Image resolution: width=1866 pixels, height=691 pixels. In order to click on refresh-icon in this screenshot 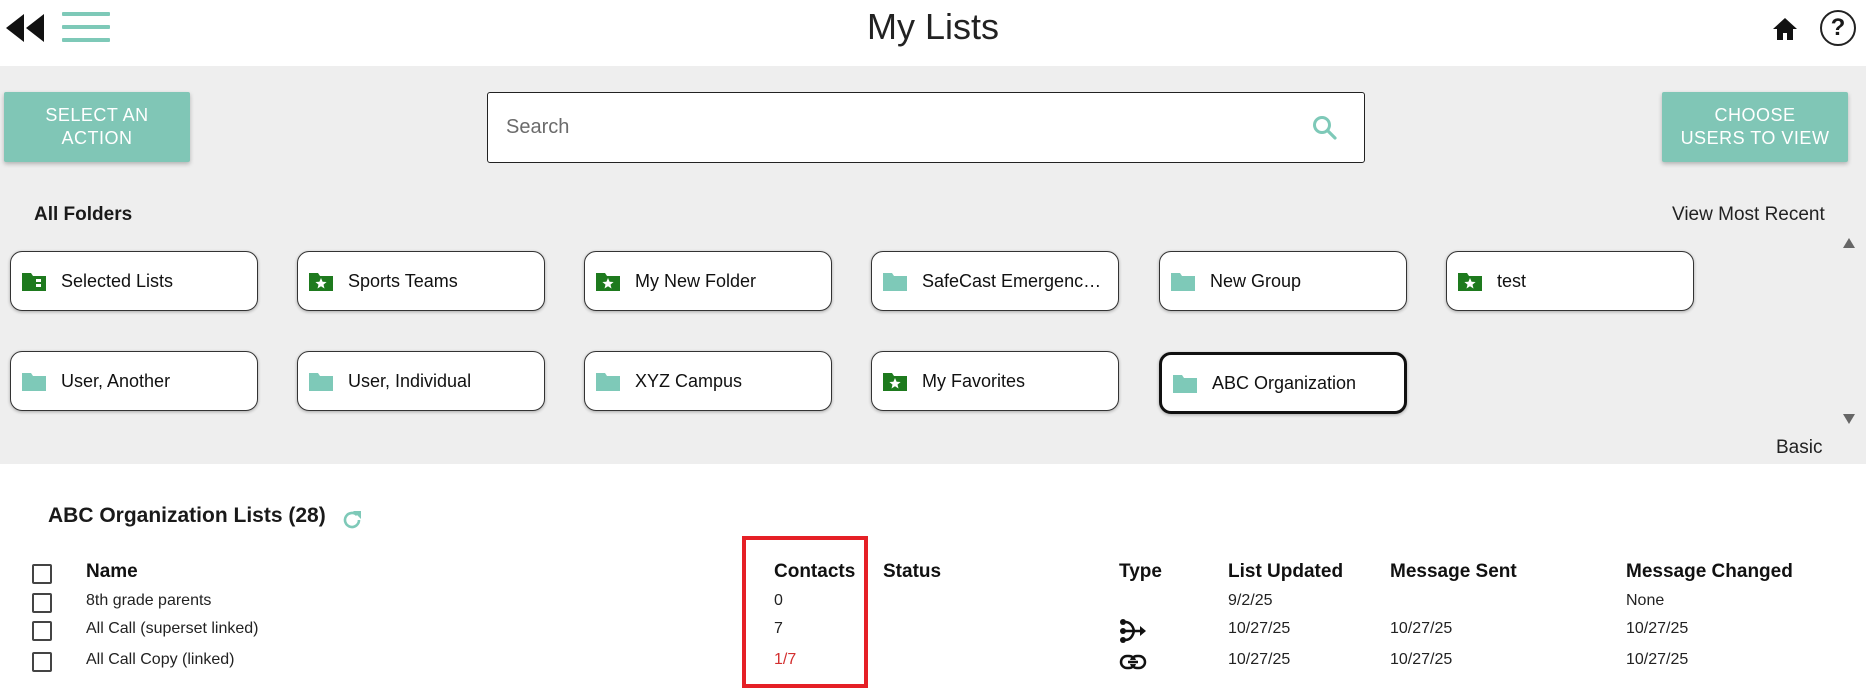, I will do `click(352, 520)`.